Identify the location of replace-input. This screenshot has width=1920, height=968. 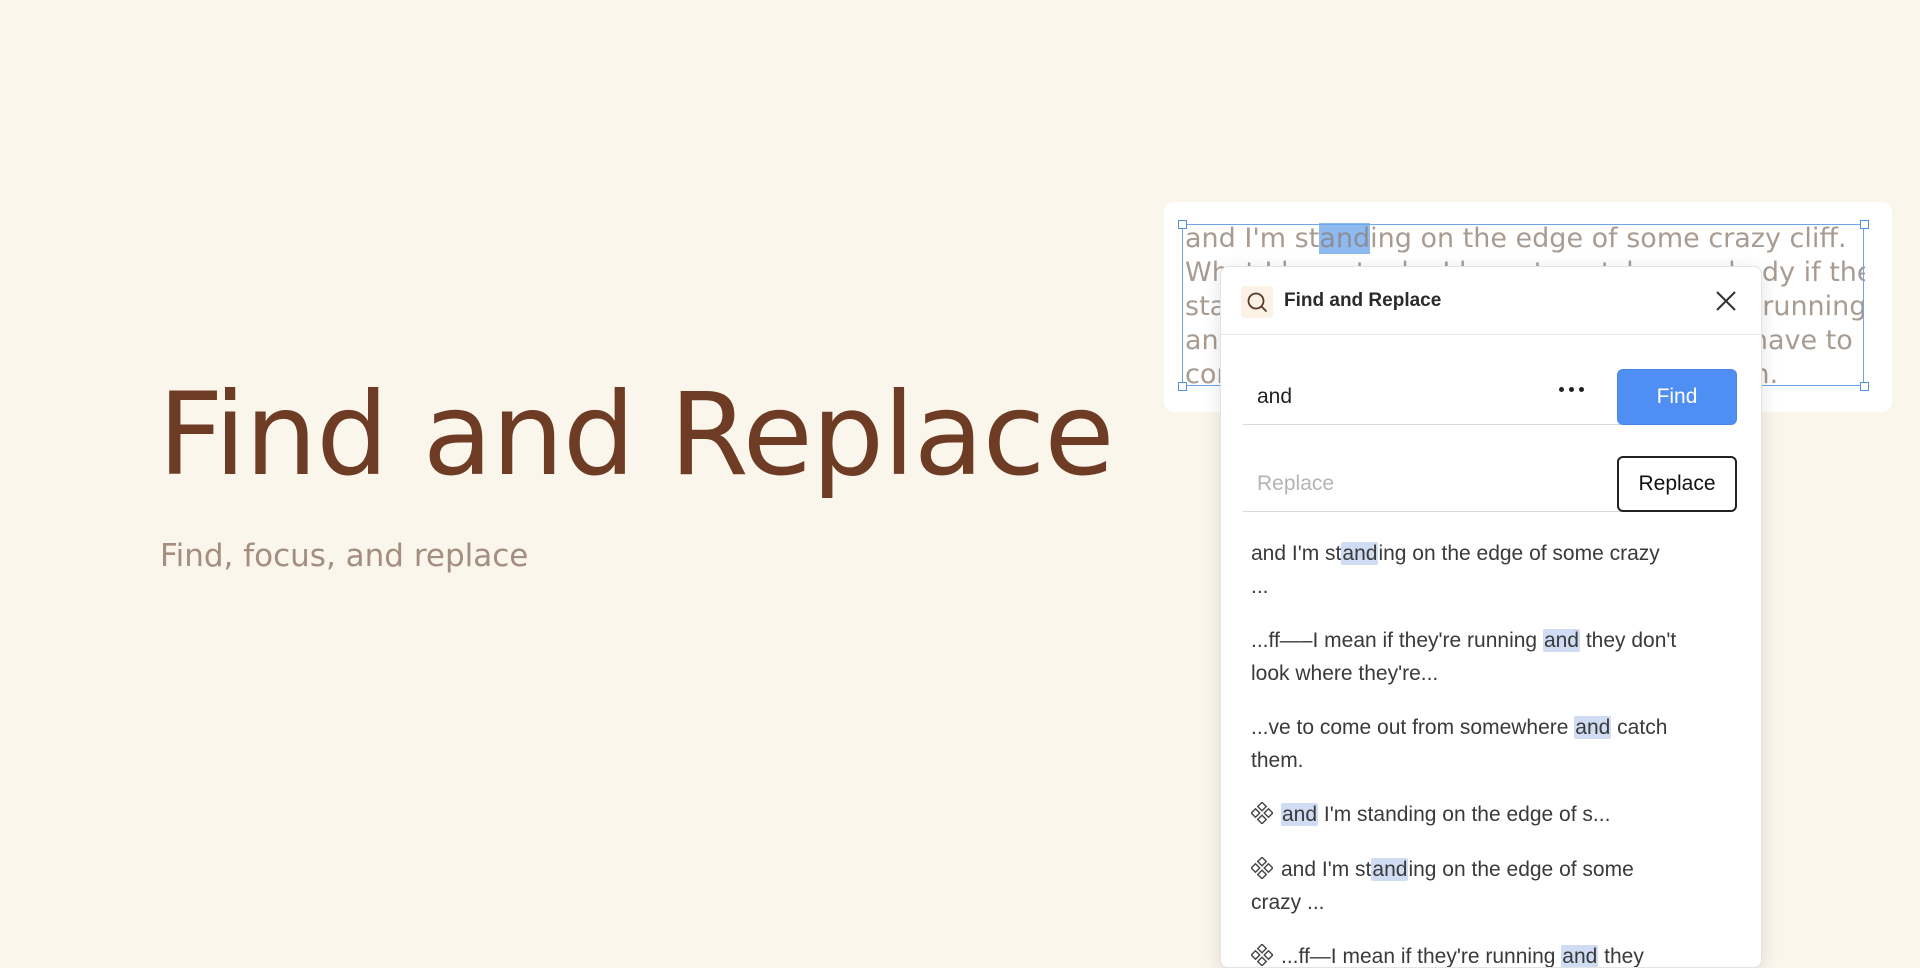
(1432, 484).